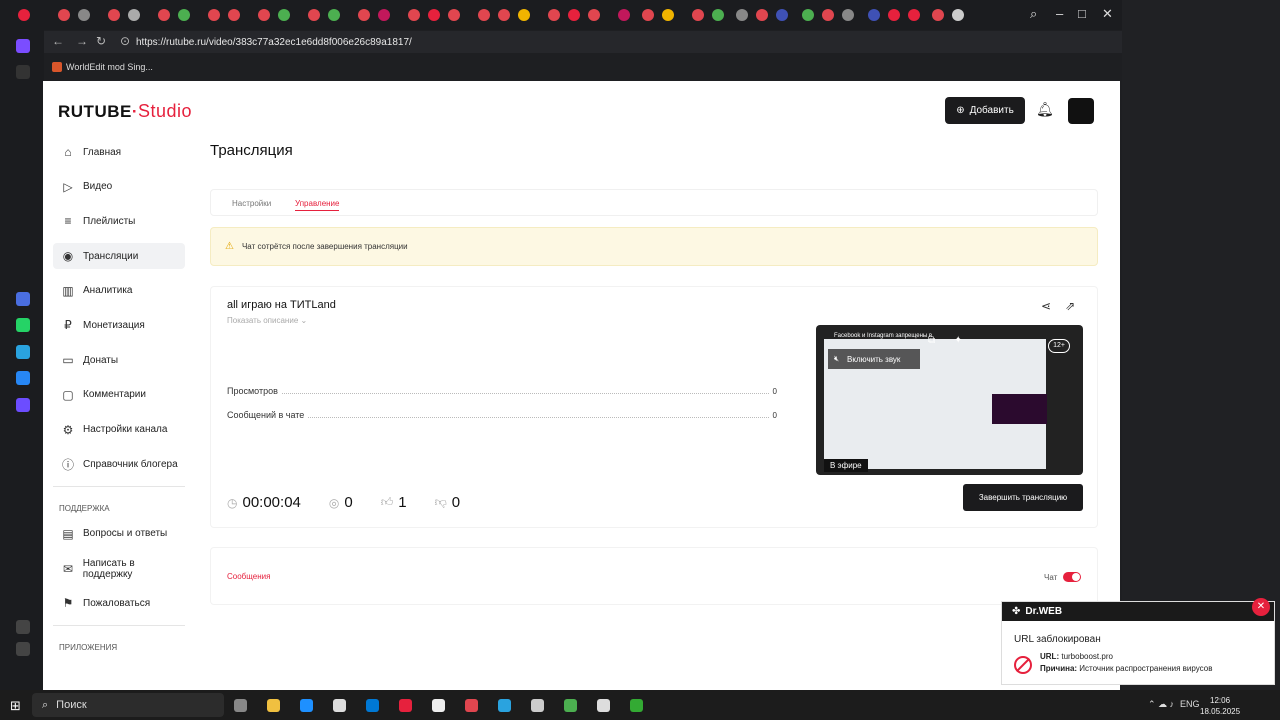 This screenshot has height=720, width=1280. I want to click on minimize-icon: –, so click(1059, 13).